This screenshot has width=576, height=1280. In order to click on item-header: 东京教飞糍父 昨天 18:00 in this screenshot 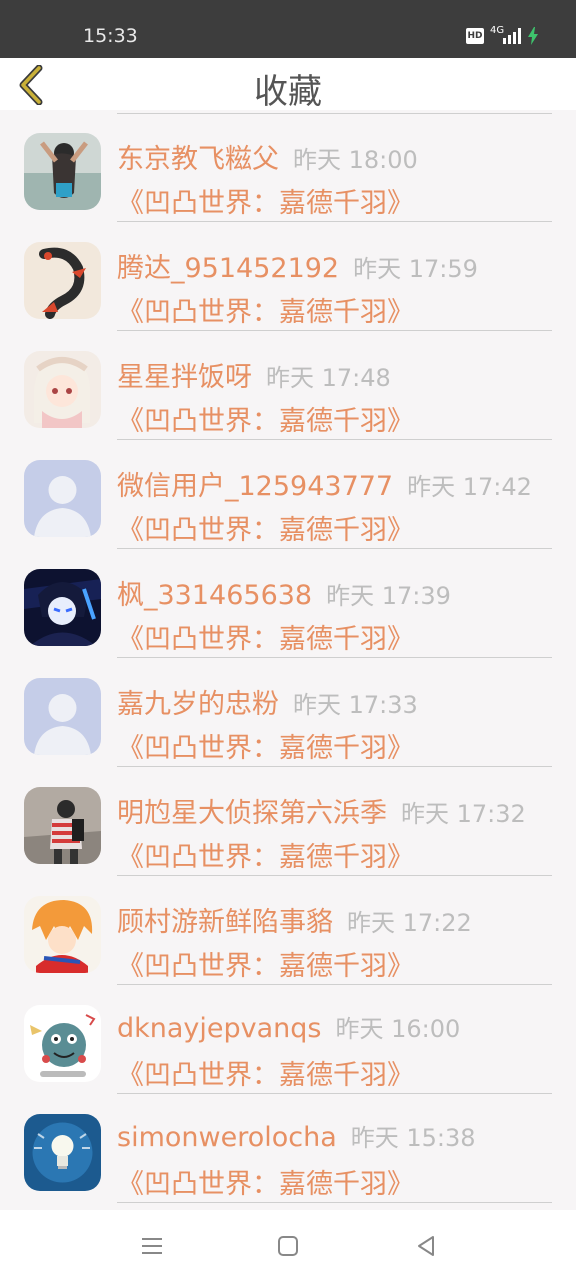, I will do `click(267, 156)`.